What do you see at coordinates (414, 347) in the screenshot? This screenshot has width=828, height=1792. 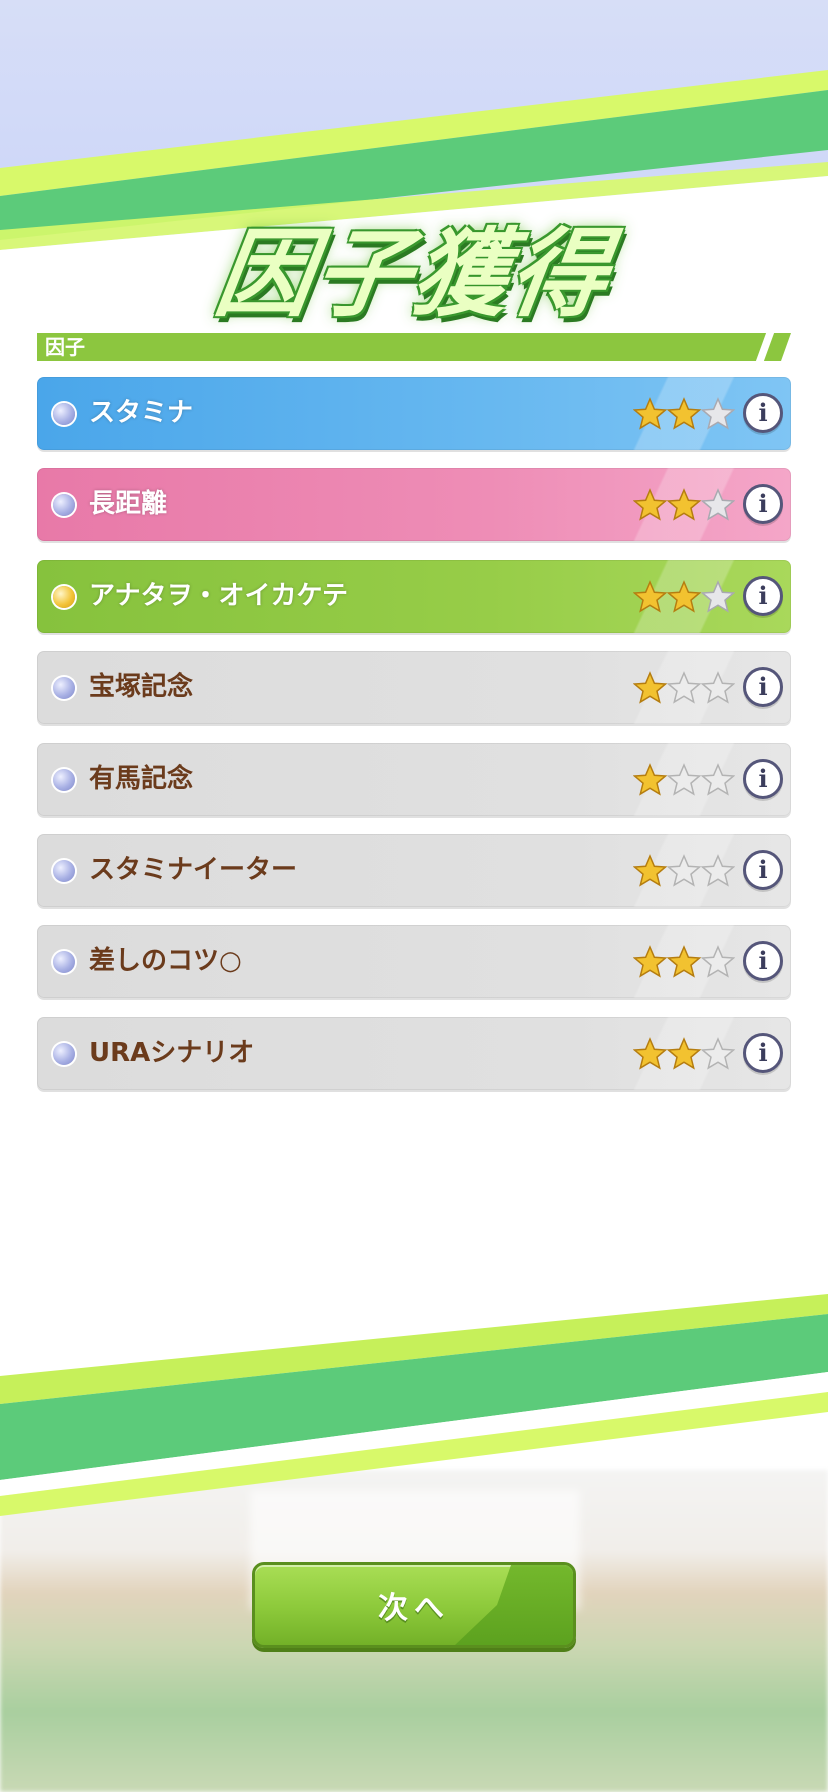 I see `section-header: 因子` at bounding box center [414, 347].